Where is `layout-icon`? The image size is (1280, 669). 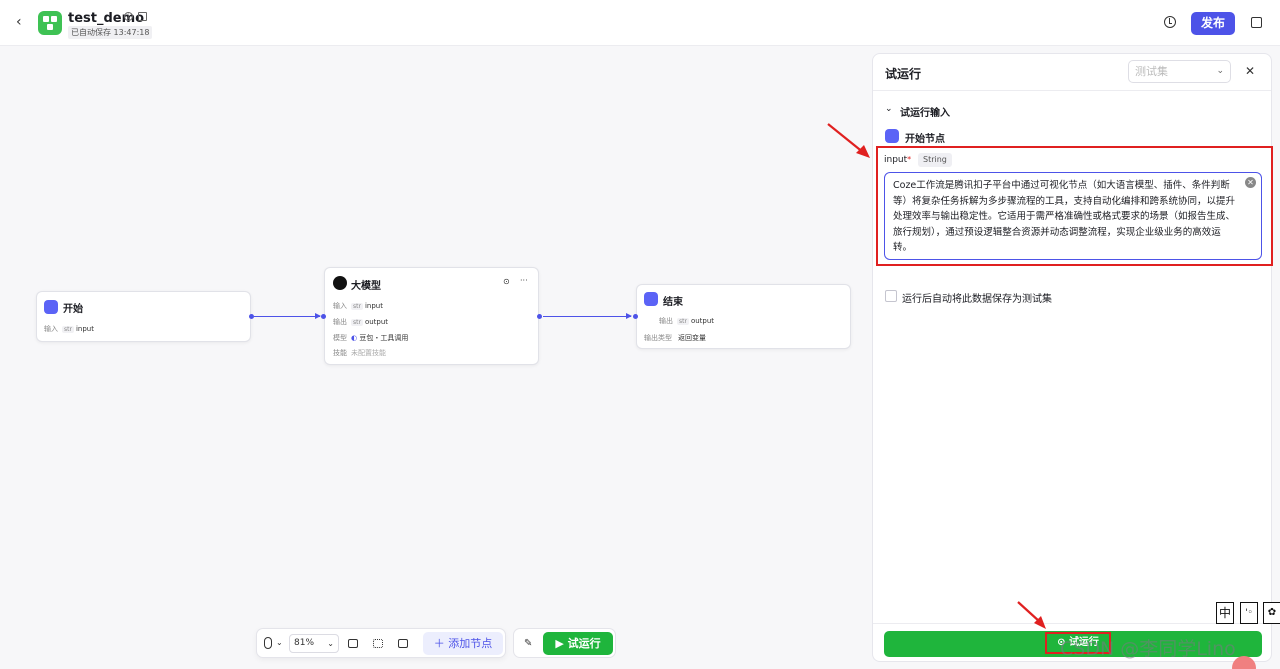
layout-icon is located at coordinates (378, 643).